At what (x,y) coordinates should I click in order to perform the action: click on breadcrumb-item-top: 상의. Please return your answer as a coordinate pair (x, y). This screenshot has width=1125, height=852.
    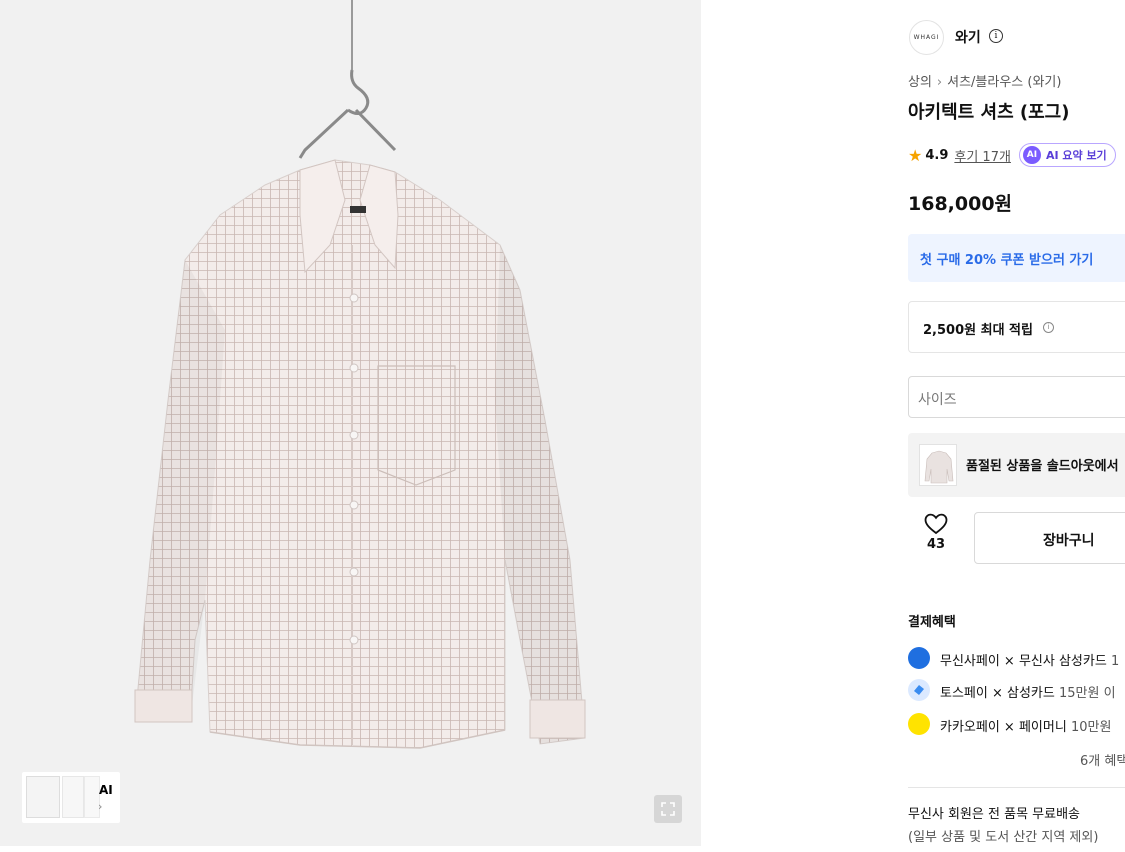
    Looking at the image, I should click on (920, 82).